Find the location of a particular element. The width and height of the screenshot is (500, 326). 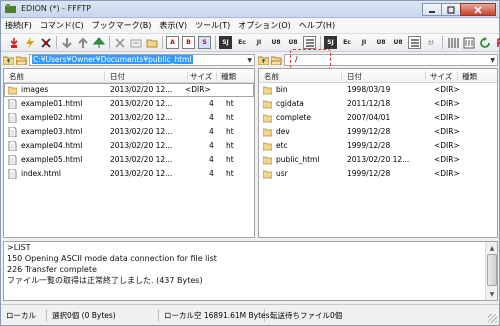

scroll-down-icon: ▼ is located at coordinates (492, 294).